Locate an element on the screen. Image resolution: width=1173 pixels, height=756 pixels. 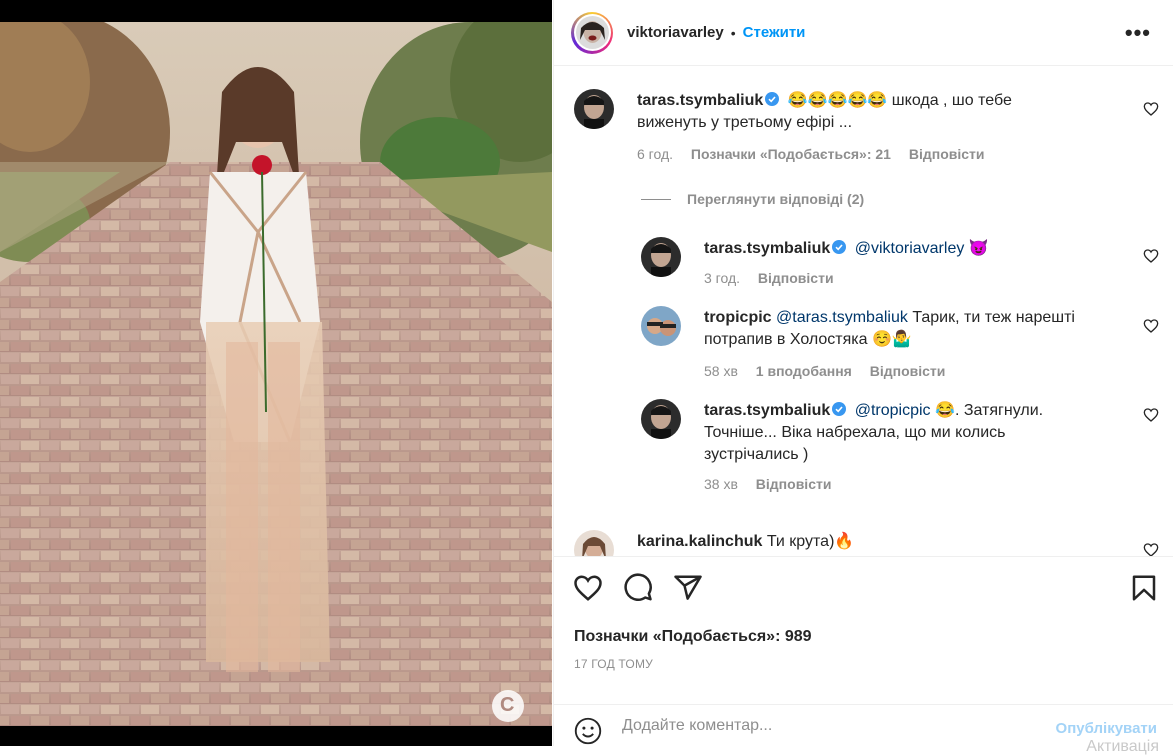
reply-body-line2: Точніше... Віка набрехала, що ми колись is located at coordinates (855, 432).